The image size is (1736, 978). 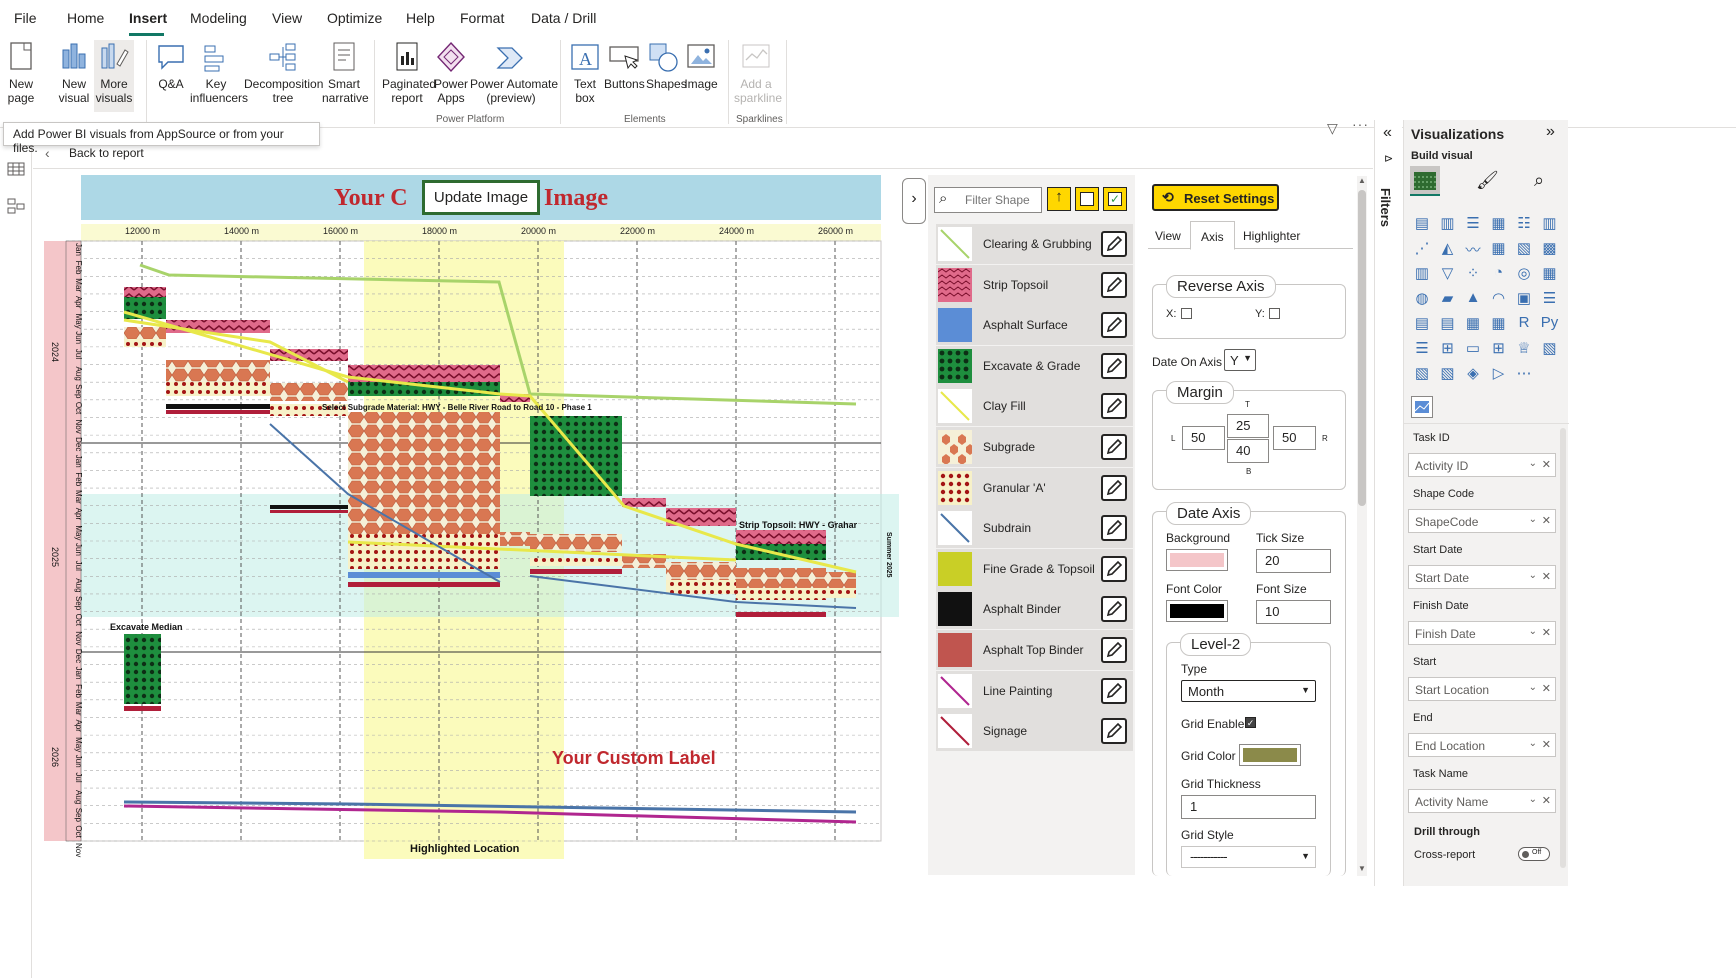 I want to click on paginated-report-button: Paginated report, so click(x=409, y=72).